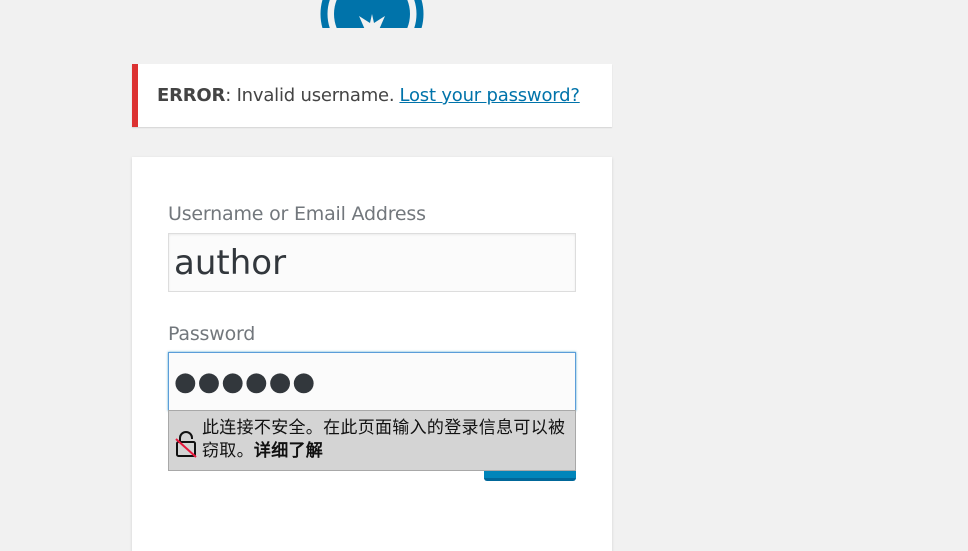 This screenshot has width=968, height=551. What do you see at coordinates (288, 451) in the screenshot?
I see `learn-more-link: 详细了解` at bounding box center [288, 451].